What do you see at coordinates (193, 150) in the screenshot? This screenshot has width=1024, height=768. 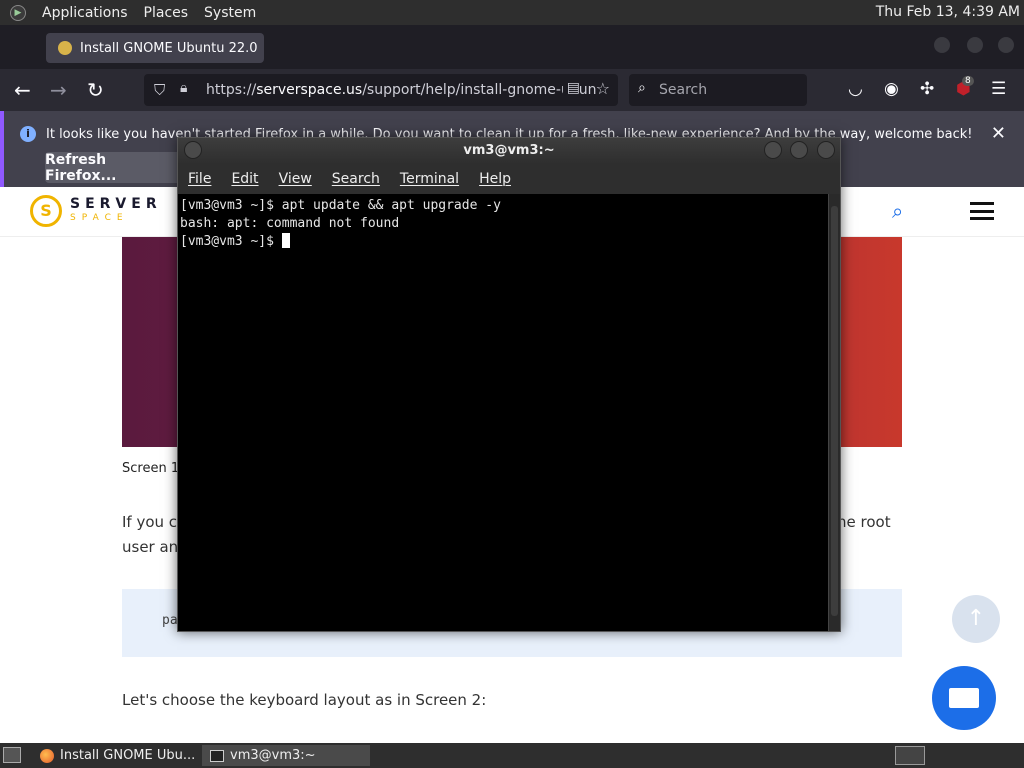 I see `window-menu-button` at bounding box center [193, 150].